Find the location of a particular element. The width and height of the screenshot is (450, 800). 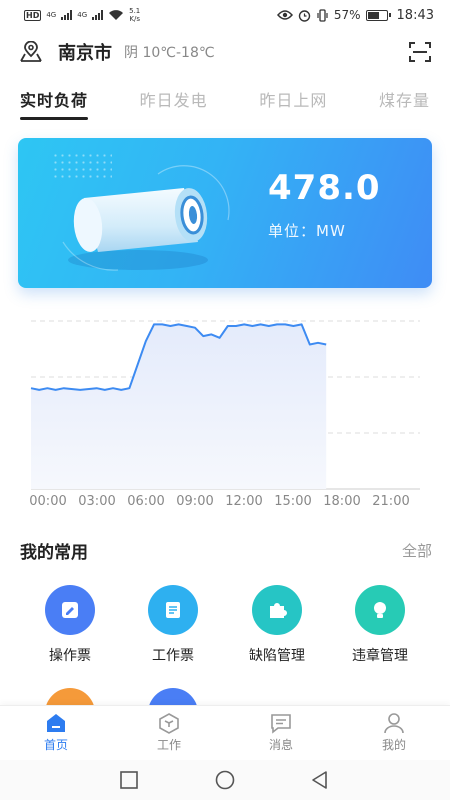

battery-icon is located at coordinates (378, 15).